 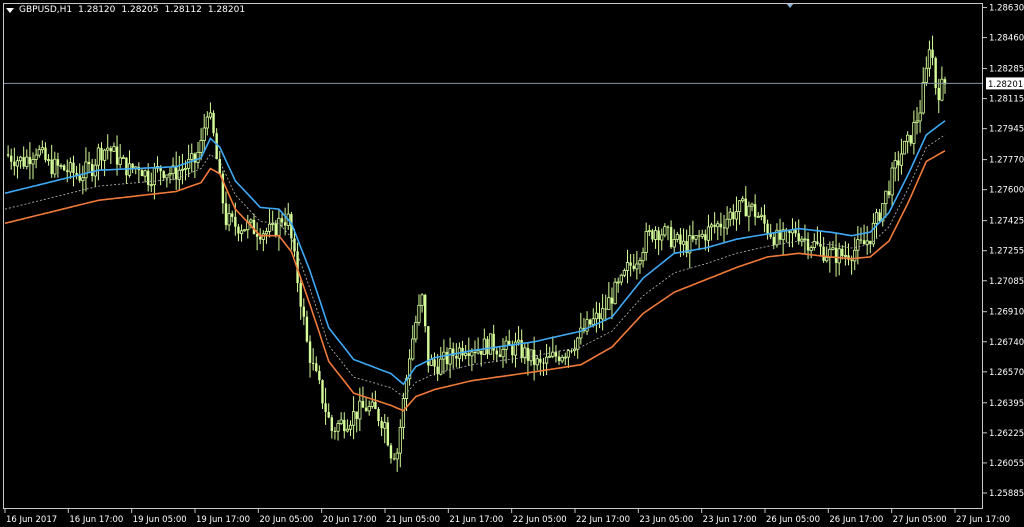 I want to click on y-tick-label: 1.26740, so click(x=1006, y=343).